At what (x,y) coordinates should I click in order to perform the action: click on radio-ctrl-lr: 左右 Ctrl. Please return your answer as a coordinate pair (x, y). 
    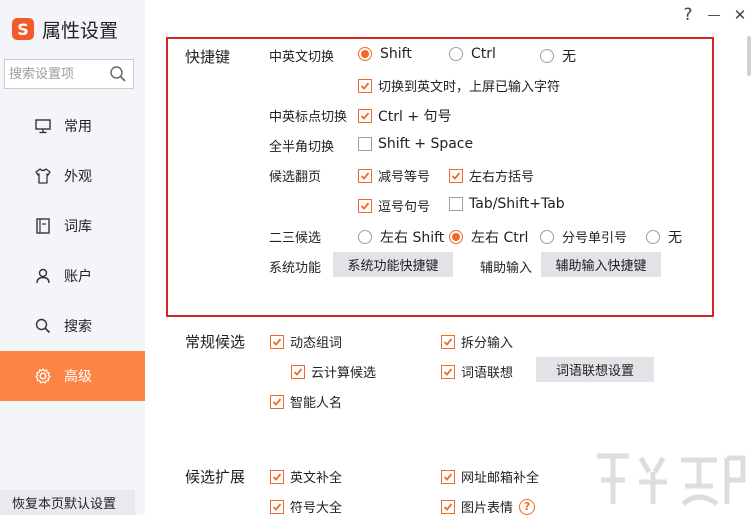
    Looking at the image, I should click on (488, 237).